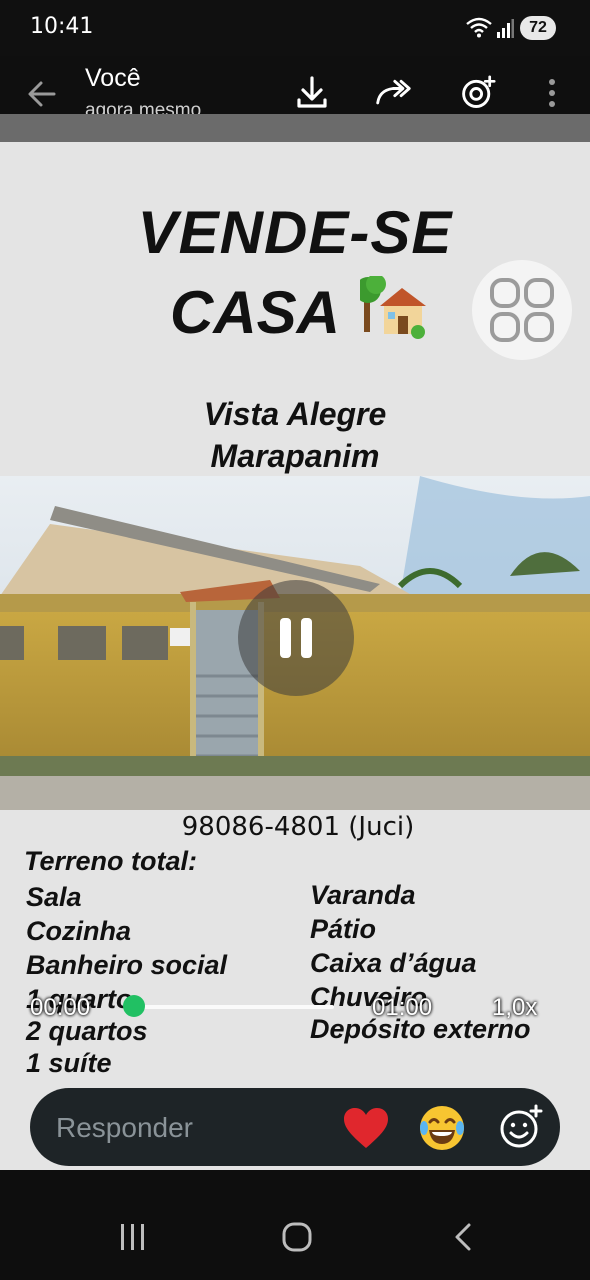  What do you see at coordinates (478, 93) in the screenshot?
I see `add-status-icon` at bounding box center [478, 93].